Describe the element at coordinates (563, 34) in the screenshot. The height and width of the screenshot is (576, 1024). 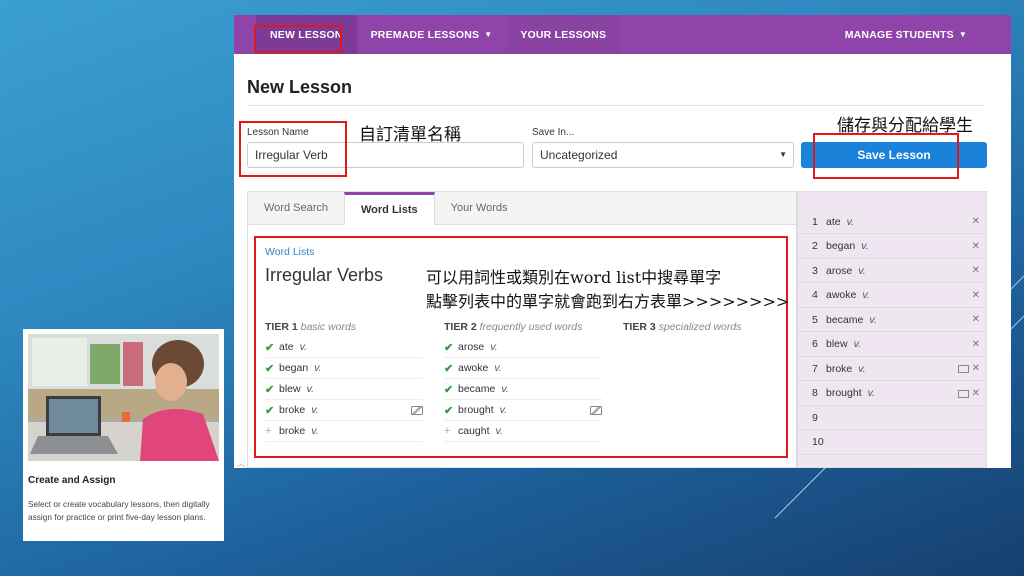
I see `nav-your-lessons: YOUR LESSONS` at that location.